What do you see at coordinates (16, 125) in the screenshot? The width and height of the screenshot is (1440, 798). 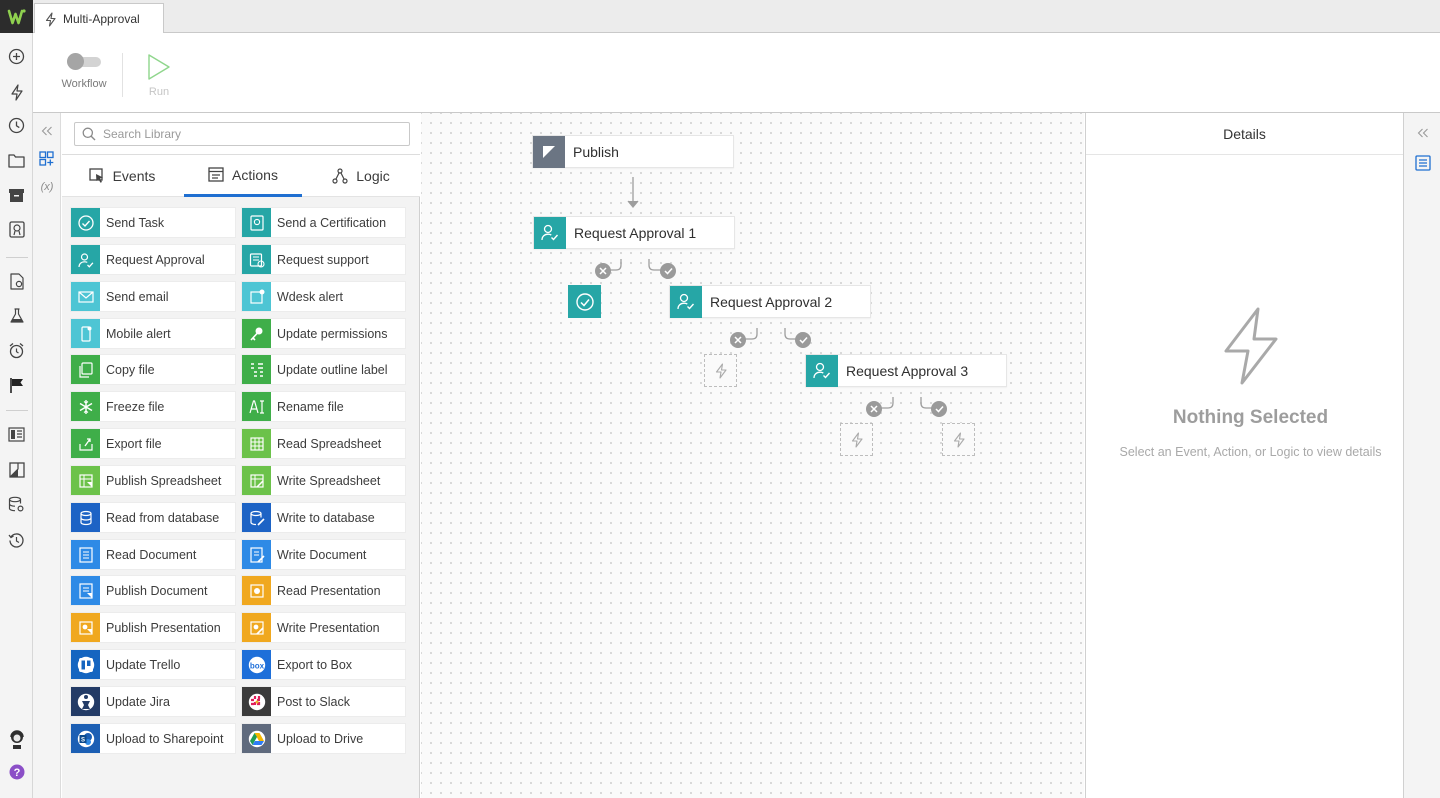 I see `recent-clock-icon` at bounding box center [16, 125].